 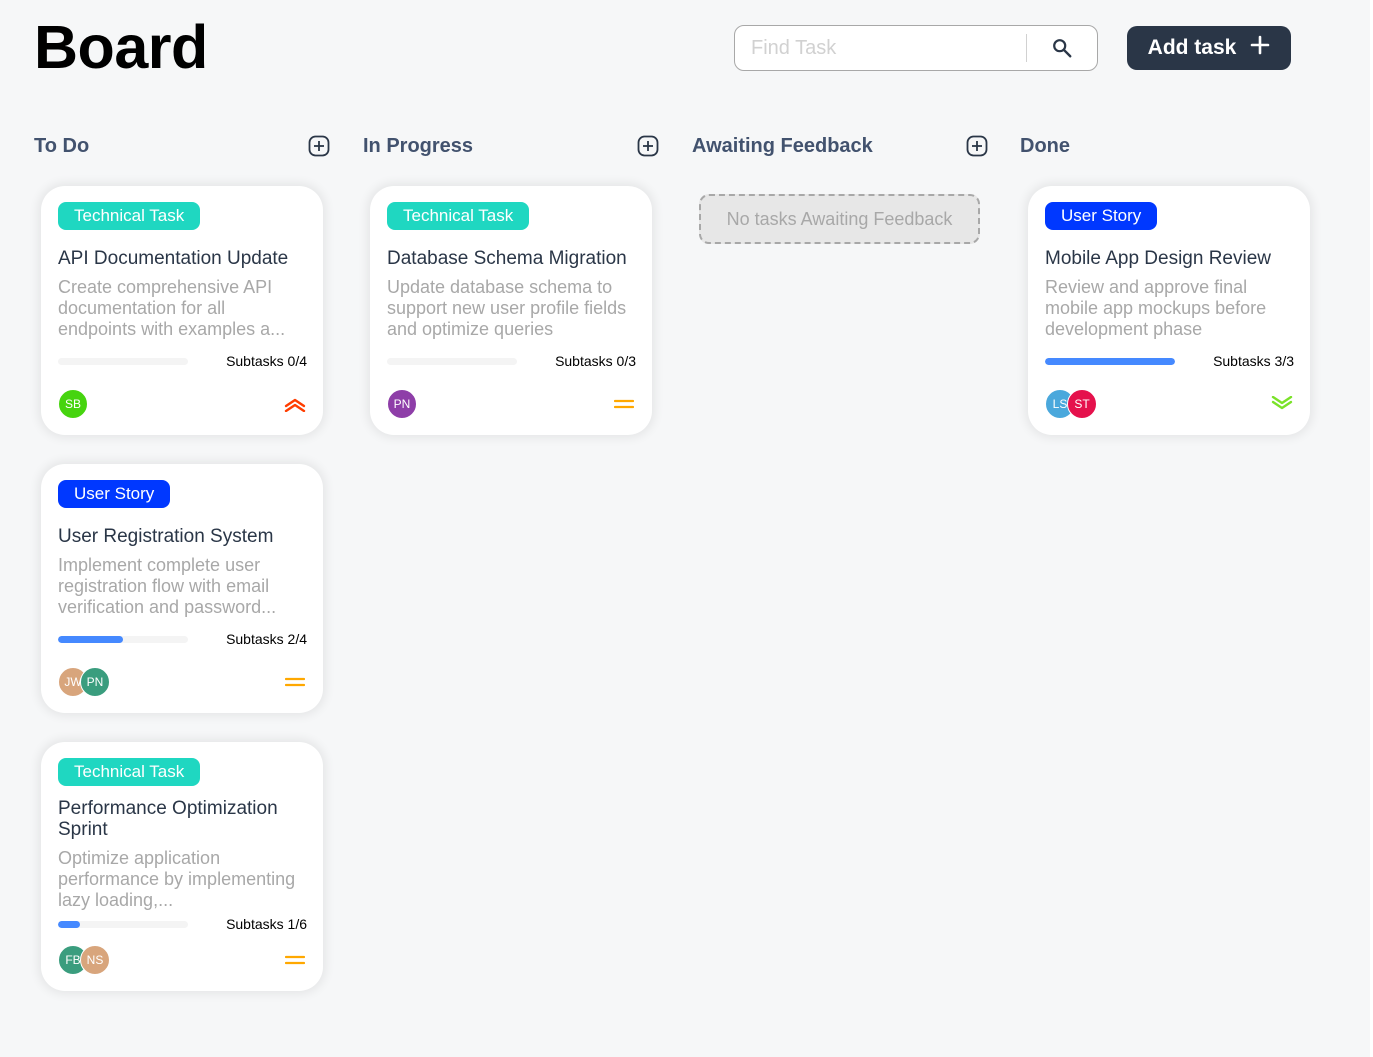 I want to click on column-header-in-progress: In Progress, so click(x=511, y=146).